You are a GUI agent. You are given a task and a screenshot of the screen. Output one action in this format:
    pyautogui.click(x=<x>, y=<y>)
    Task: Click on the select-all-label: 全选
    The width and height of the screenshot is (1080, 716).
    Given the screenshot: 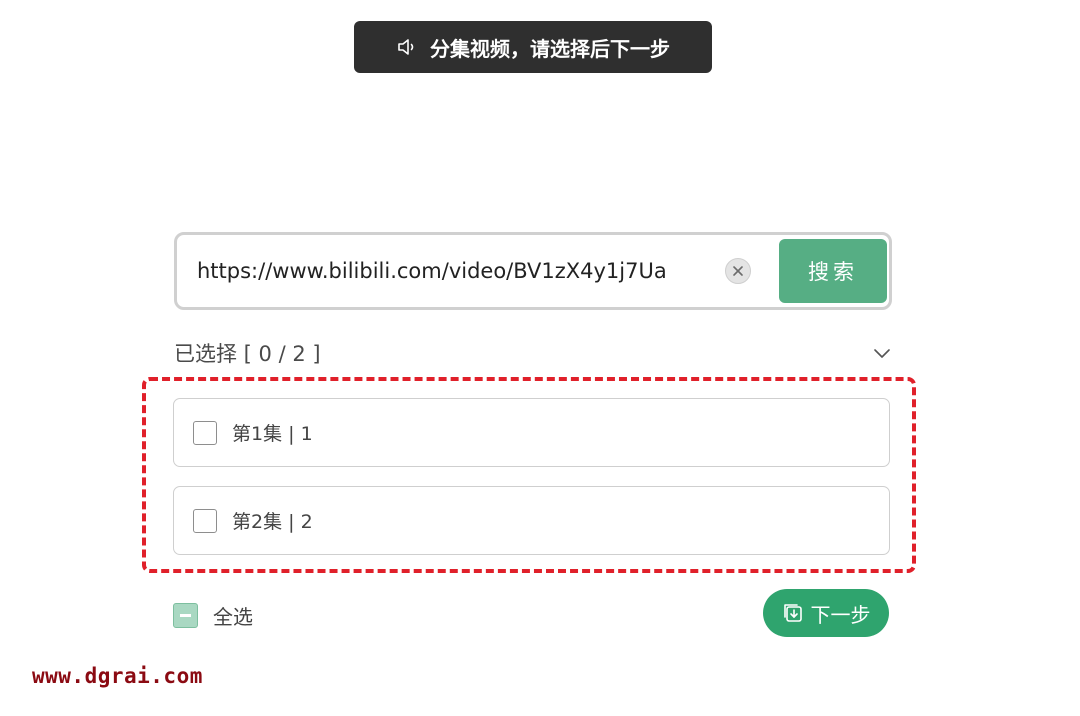 What is the action you would take?
    pyautogui.click(x=233, y=617)
    